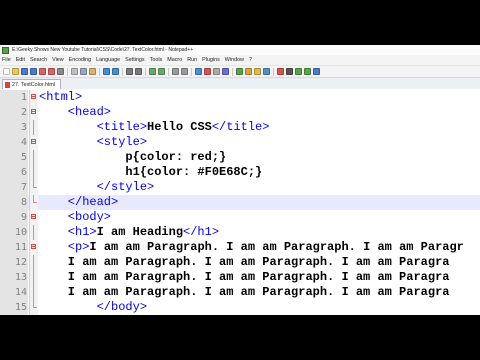 The width and height of the screenshot is (480, 360). What do you see at coordinates (152, 71) in the screenshot?
I see `zoom-in-icon` at bounding box center [152, 71].